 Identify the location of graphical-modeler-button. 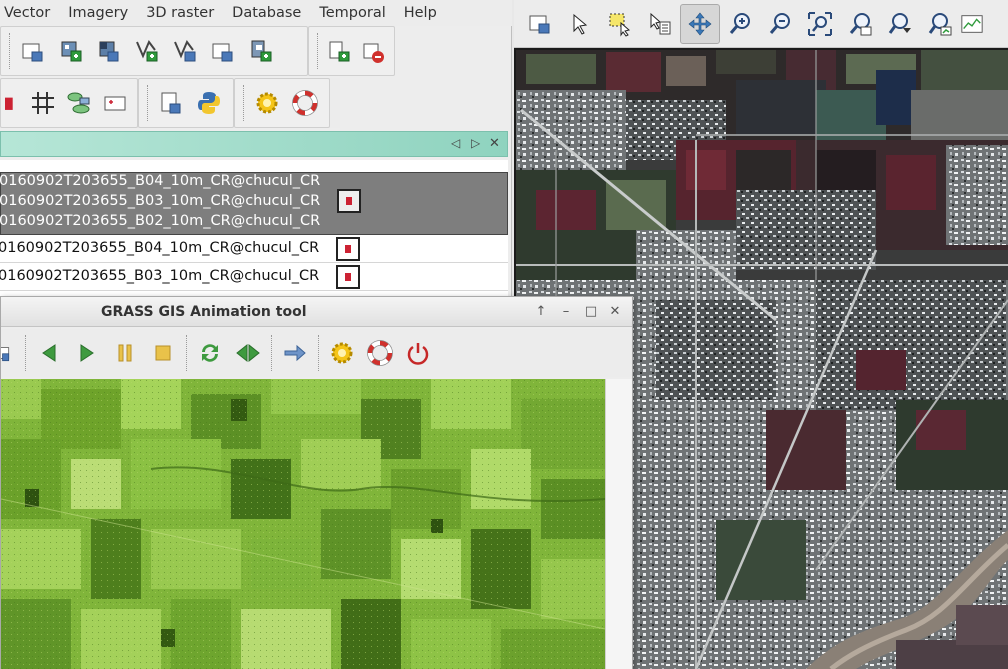
(79, 103).